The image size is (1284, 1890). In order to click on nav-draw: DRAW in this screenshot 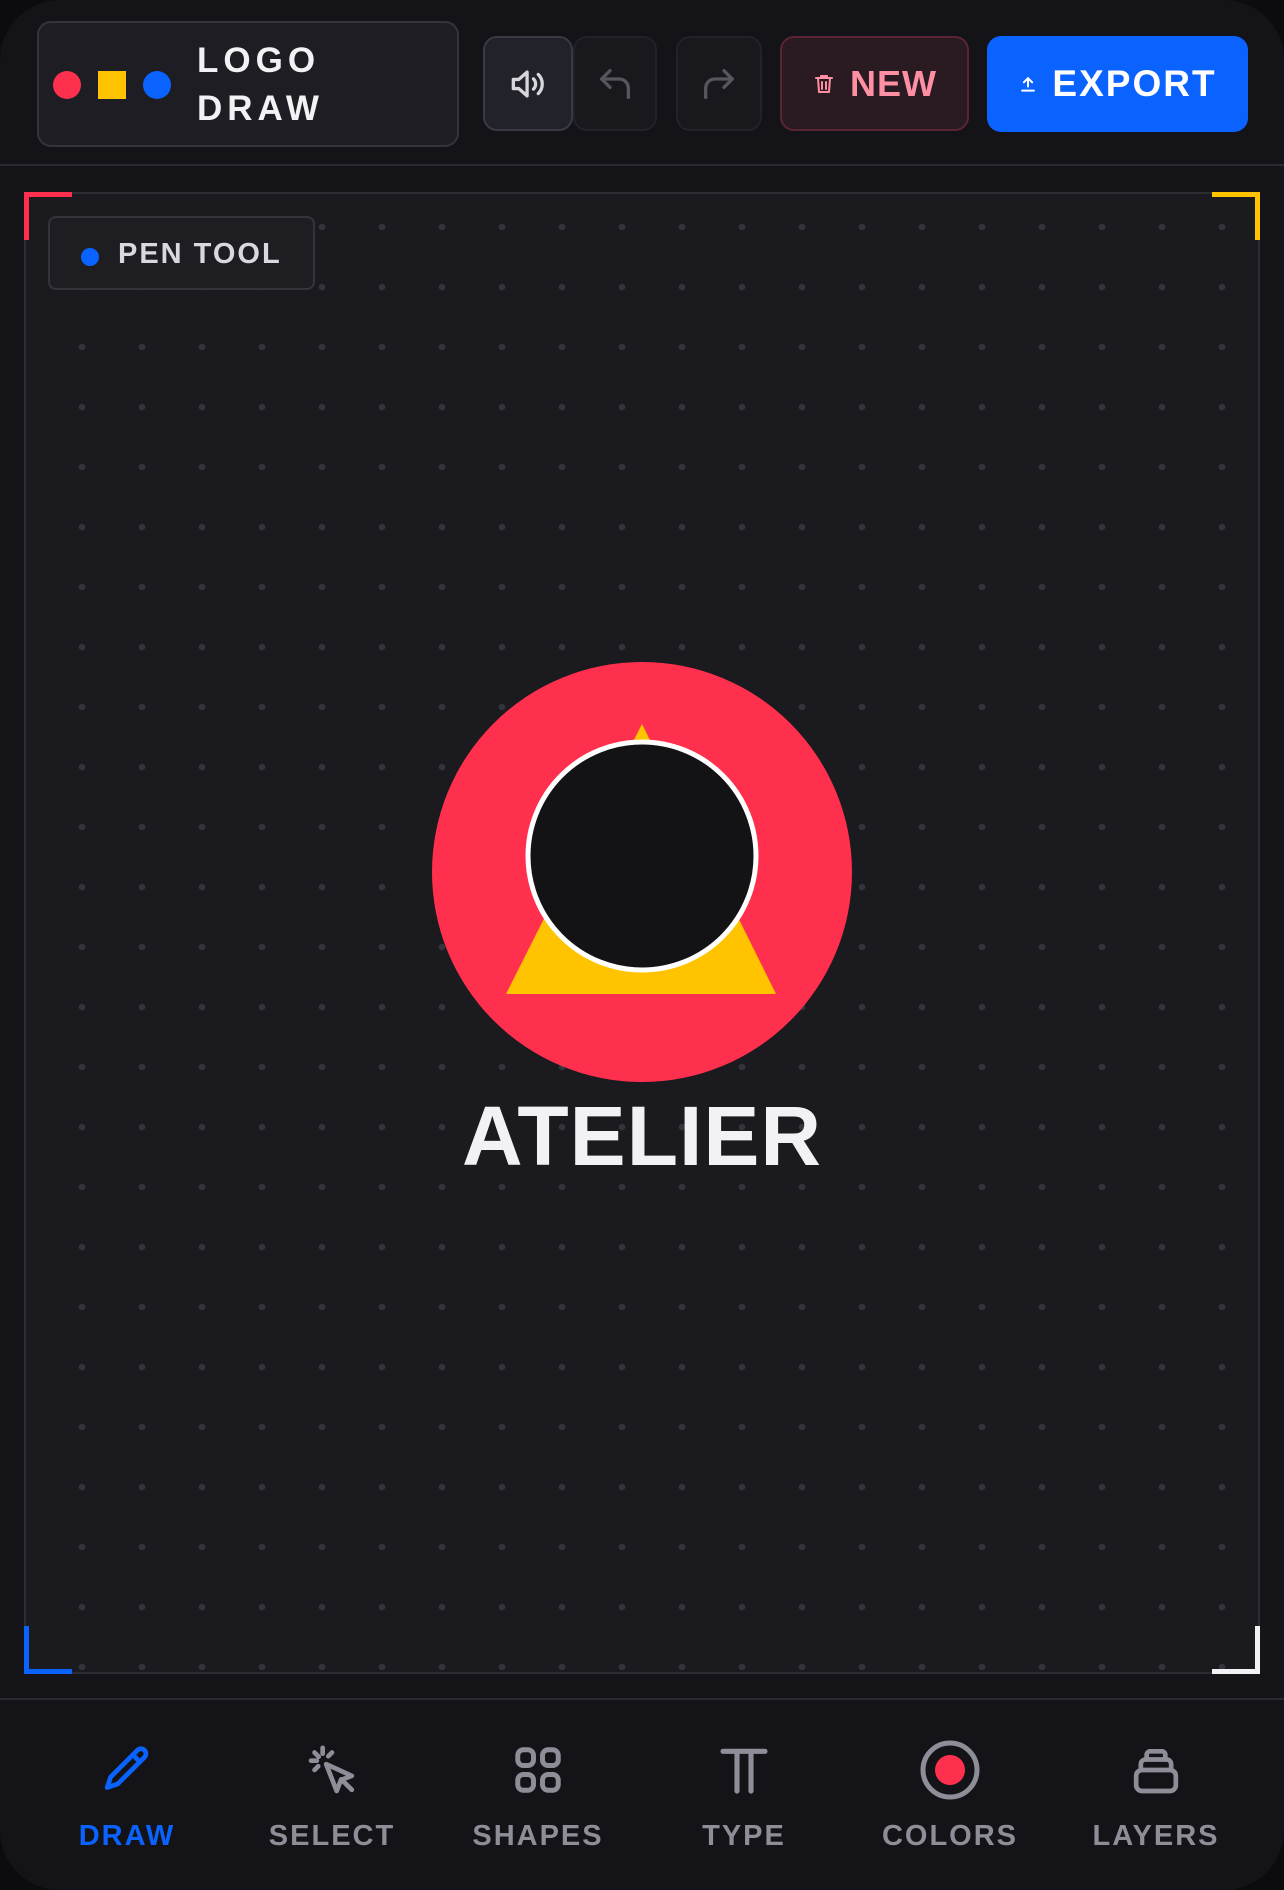, I will do `click(127, 1795)`.